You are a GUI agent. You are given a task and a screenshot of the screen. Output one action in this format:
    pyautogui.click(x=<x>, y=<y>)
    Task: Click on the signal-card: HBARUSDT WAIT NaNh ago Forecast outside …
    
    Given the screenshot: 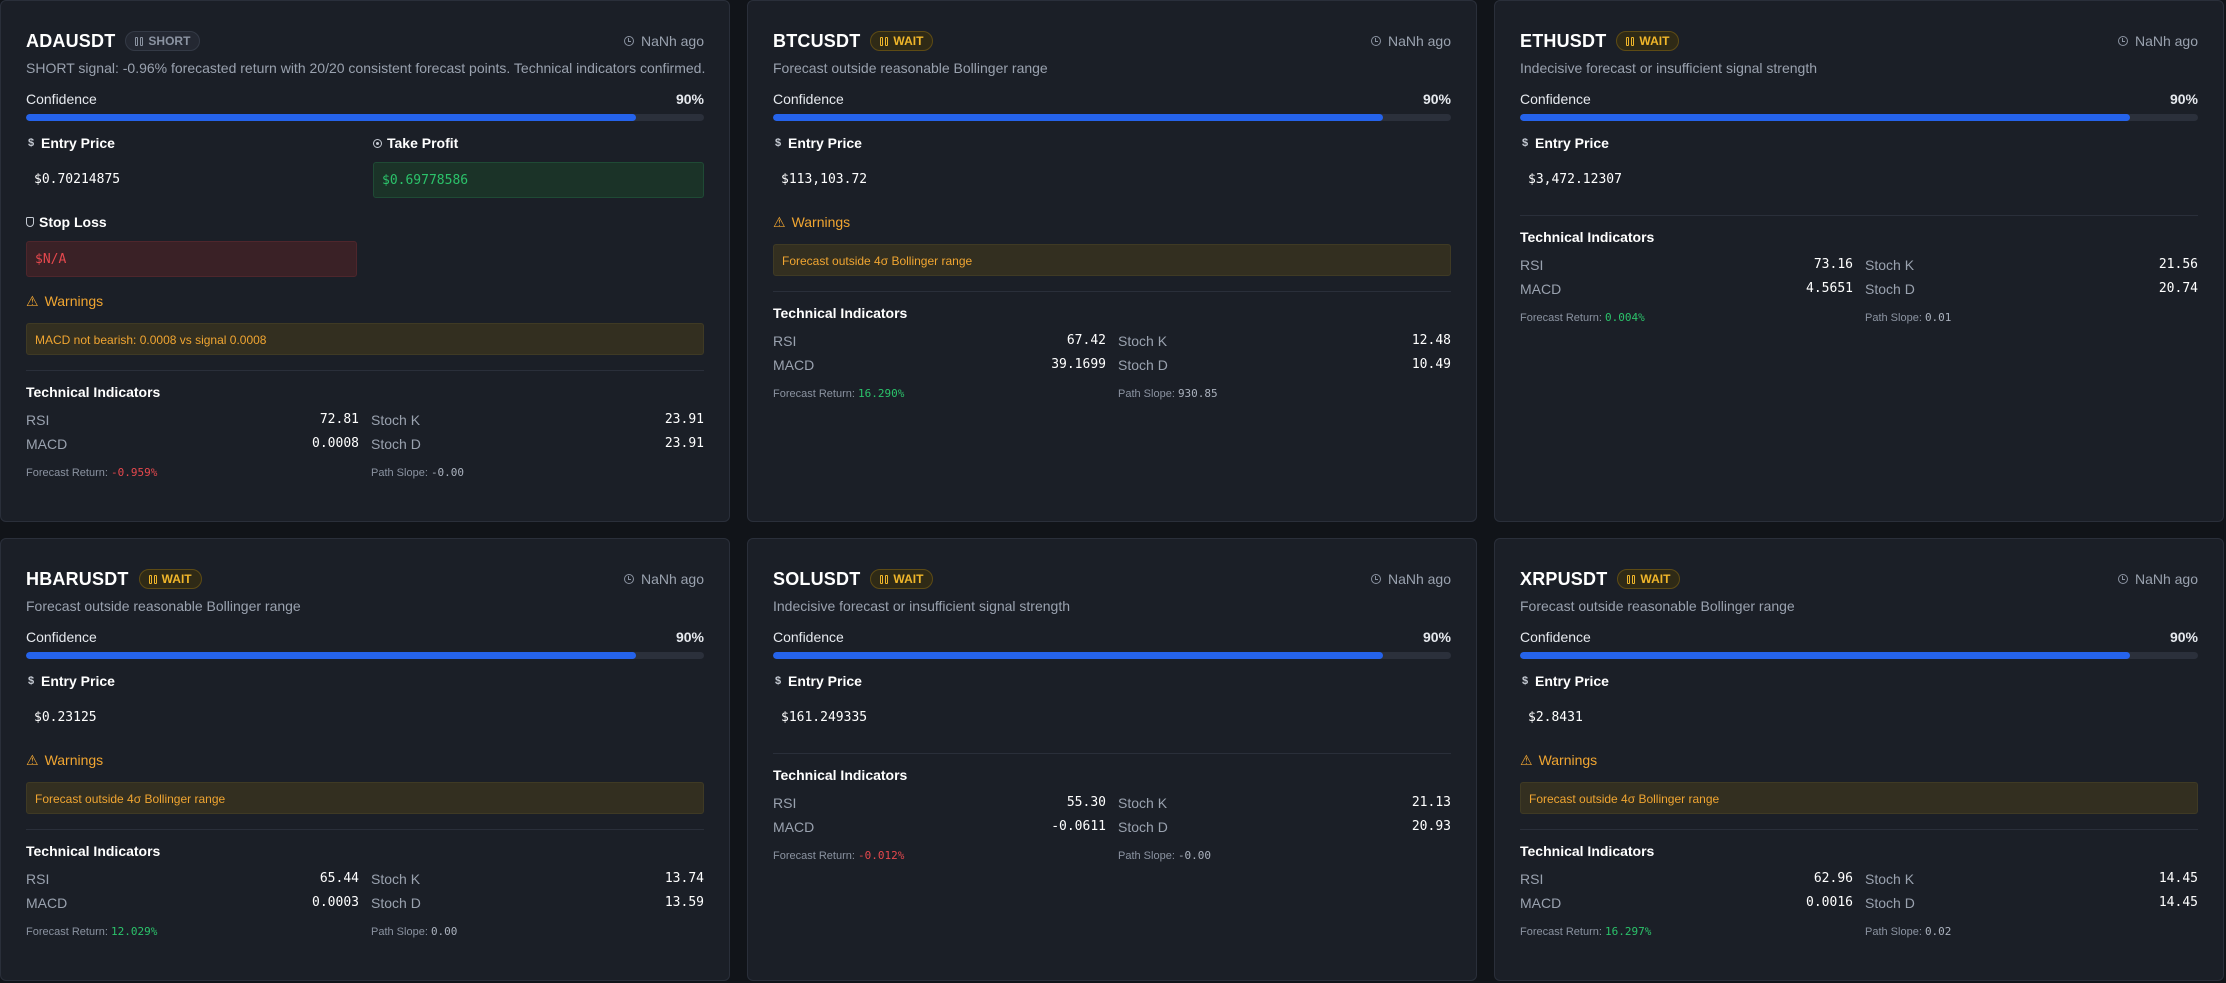 What is the action you would take?
    pyautogui.click(x=365, y=759)
    